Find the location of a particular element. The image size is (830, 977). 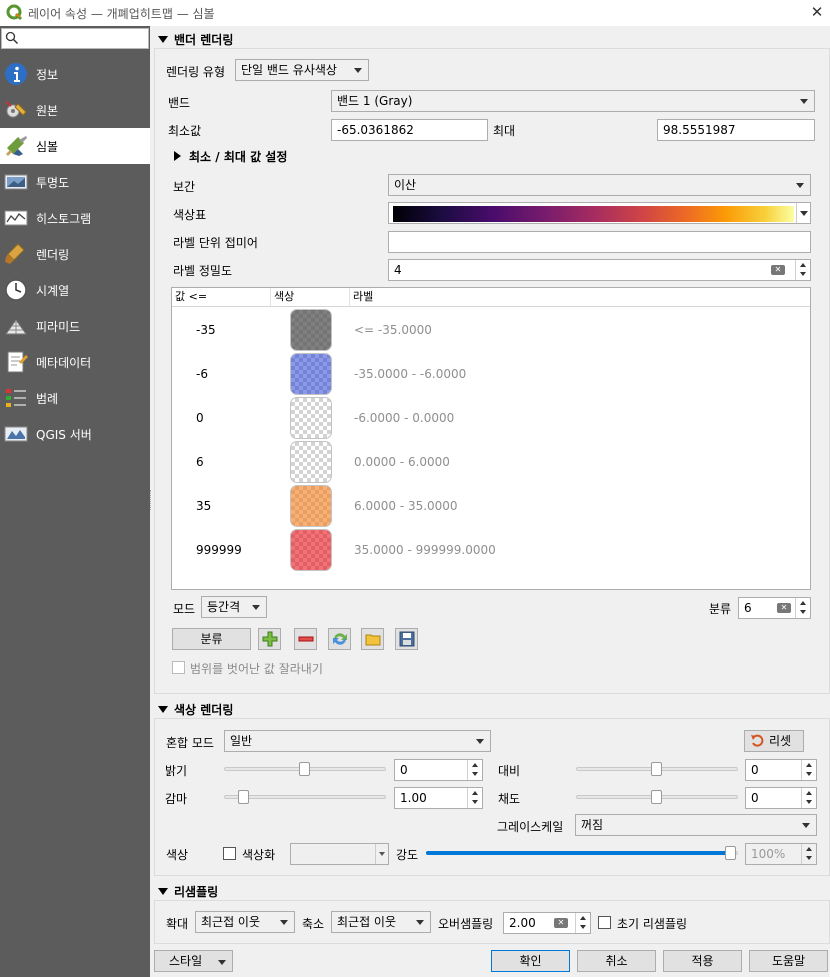

symbology-icon is located at coordinates (16, 146).